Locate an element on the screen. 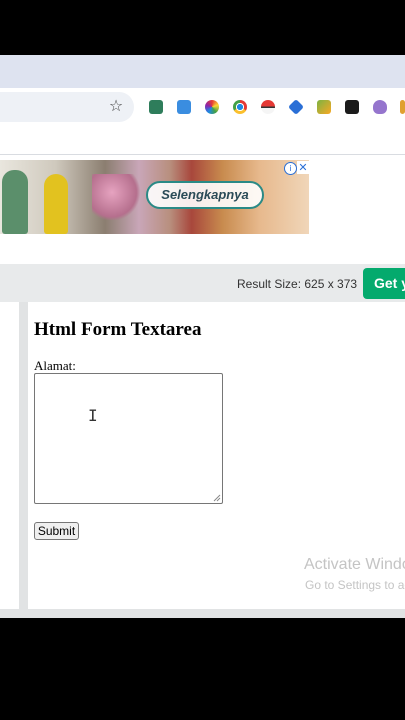 Image resolution: width=405 pixels, height=720 pixels. pane-bottom-strip is located at coordinates (202, 614).